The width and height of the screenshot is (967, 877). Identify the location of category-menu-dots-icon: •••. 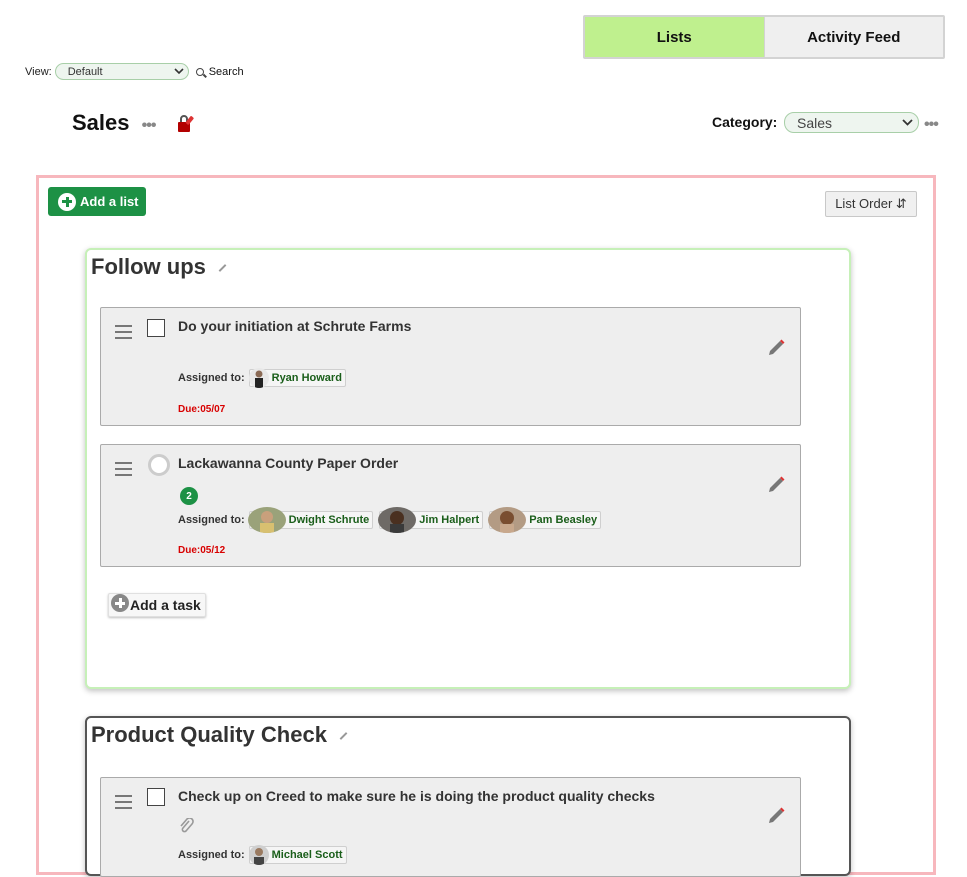
(931, 125).